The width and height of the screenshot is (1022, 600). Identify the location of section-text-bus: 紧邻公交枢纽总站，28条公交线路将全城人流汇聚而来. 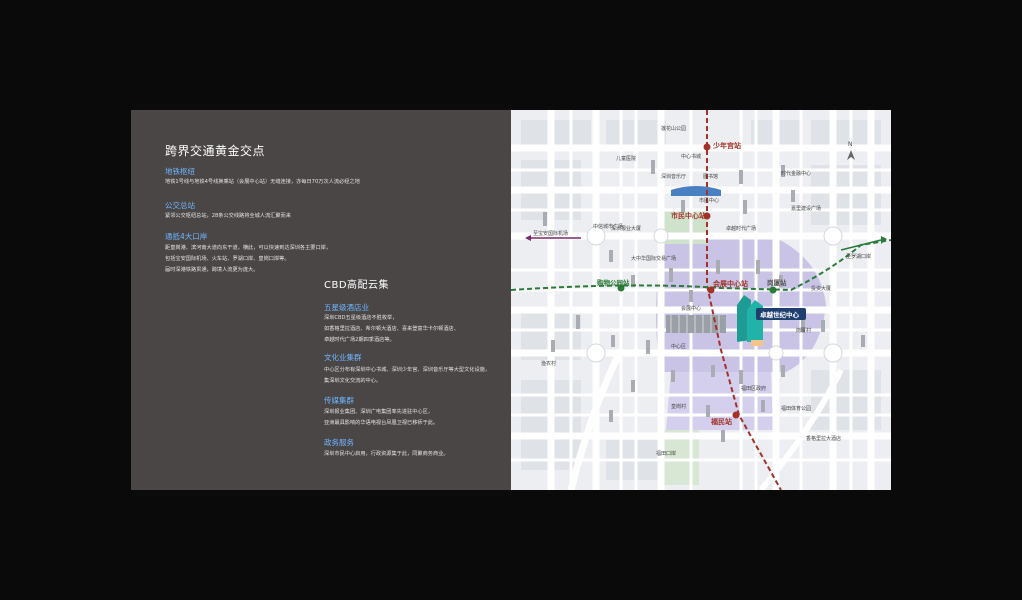
(228, 216).